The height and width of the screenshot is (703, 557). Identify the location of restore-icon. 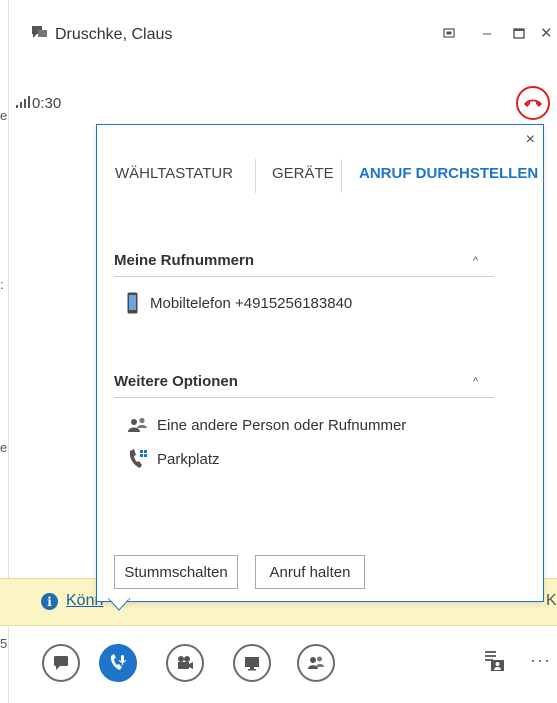
(449, 33).